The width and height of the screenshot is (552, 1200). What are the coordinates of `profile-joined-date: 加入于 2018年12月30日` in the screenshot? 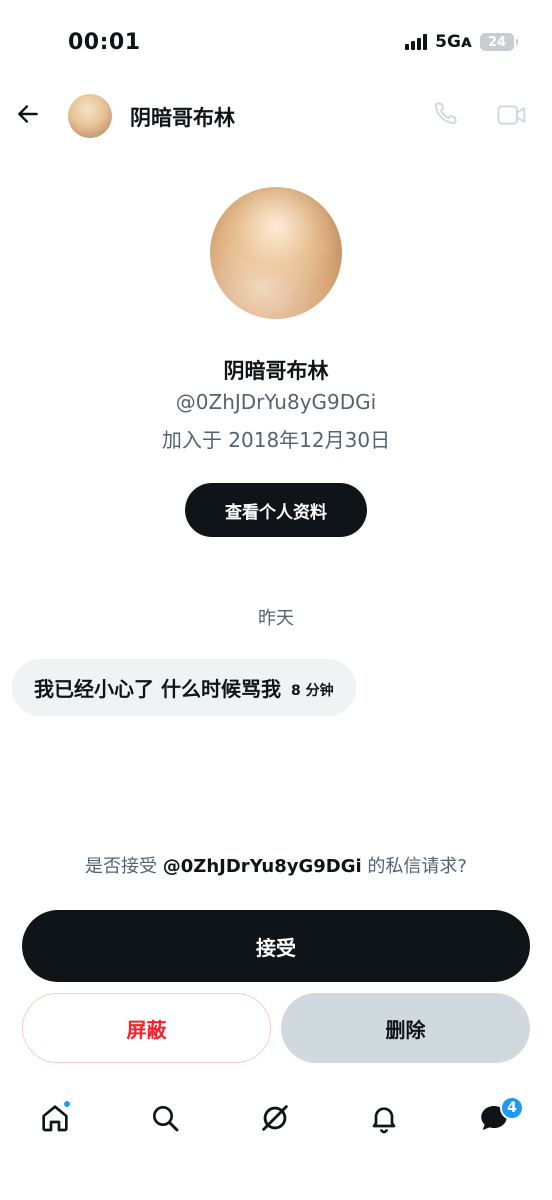 It's located at (276, 440).